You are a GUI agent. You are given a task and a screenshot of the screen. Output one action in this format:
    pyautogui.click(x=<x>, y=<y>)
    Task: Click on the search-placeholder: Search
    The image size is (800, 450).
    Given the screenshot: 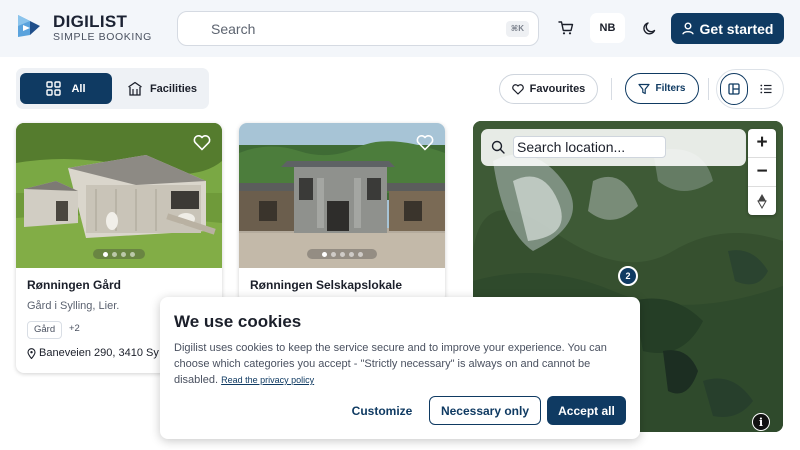 What is the action you would take?
    pyautogui.click(x=233, y=29)
    